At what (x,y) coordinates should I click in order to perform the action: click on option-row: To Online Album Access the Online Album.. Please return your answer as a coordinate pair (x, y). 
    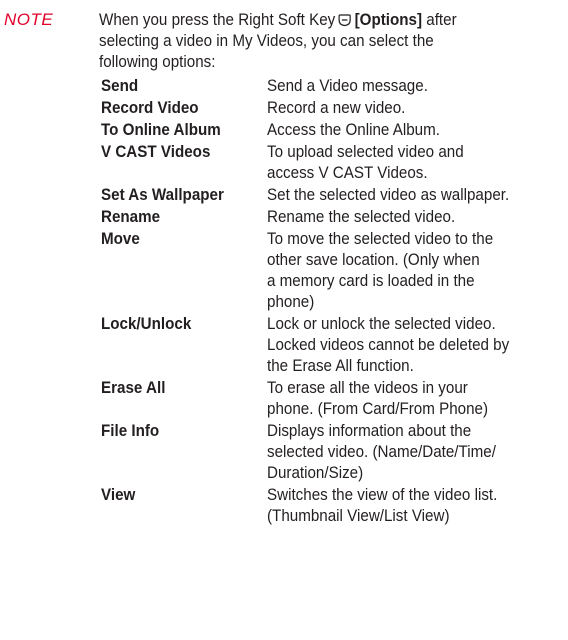
    Looking at the image, I should click on (331, 130).